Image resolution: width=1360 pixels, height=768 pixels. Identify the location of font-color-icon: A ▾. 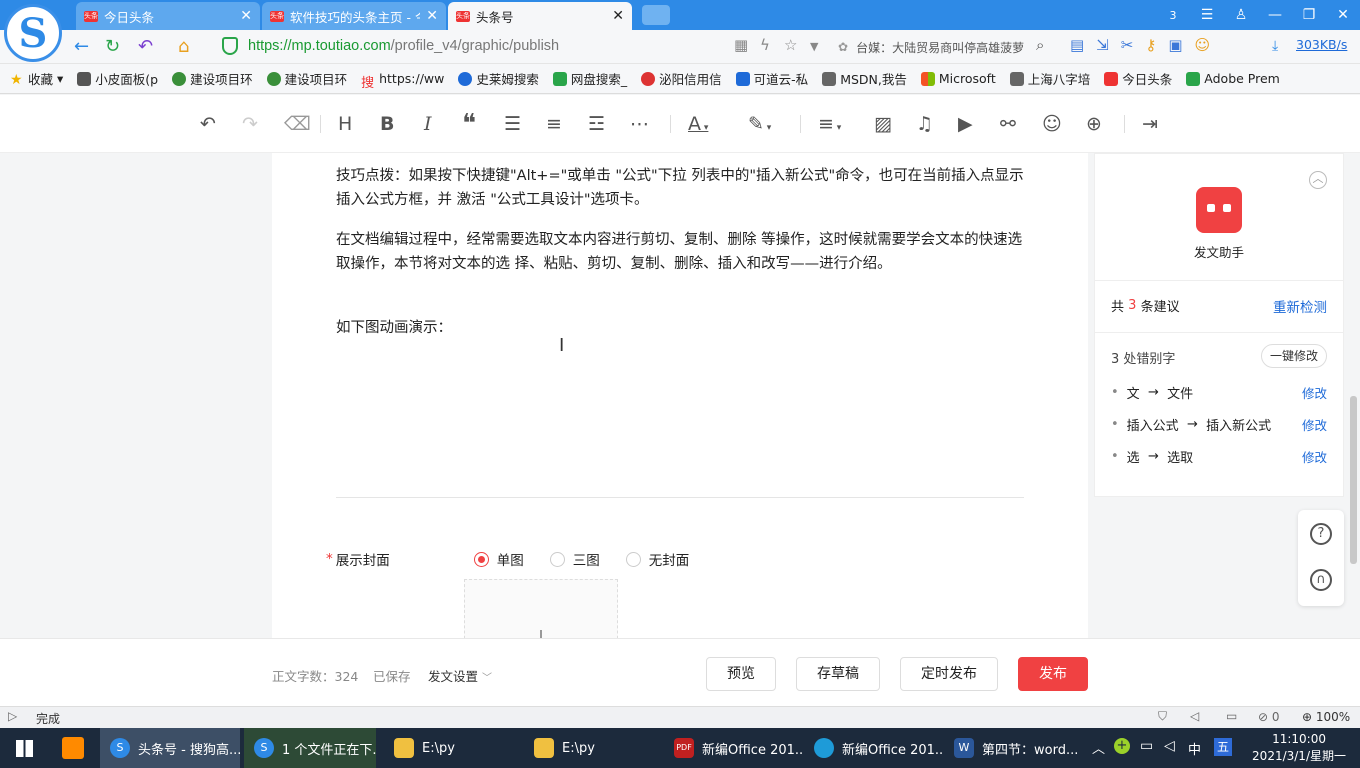
(698, 126).